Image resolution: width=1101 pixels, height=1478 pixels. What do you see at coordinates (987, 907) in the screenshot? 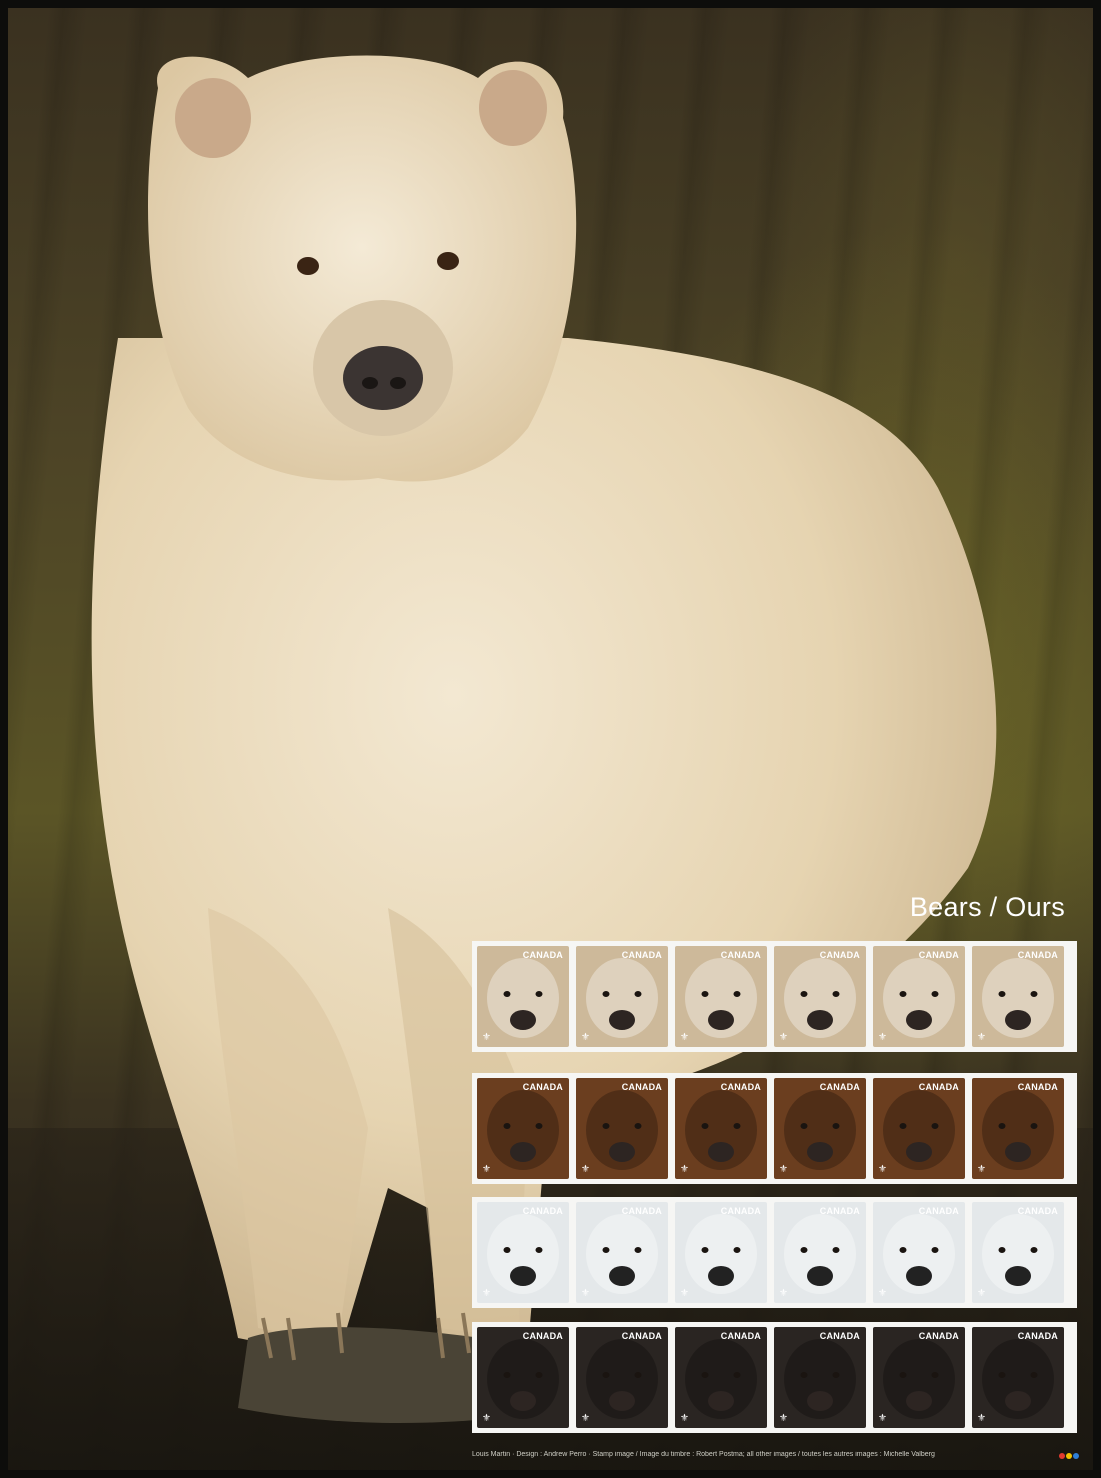
I see `sheet-title: Bears / Ours` at bounding box center [987, 907].